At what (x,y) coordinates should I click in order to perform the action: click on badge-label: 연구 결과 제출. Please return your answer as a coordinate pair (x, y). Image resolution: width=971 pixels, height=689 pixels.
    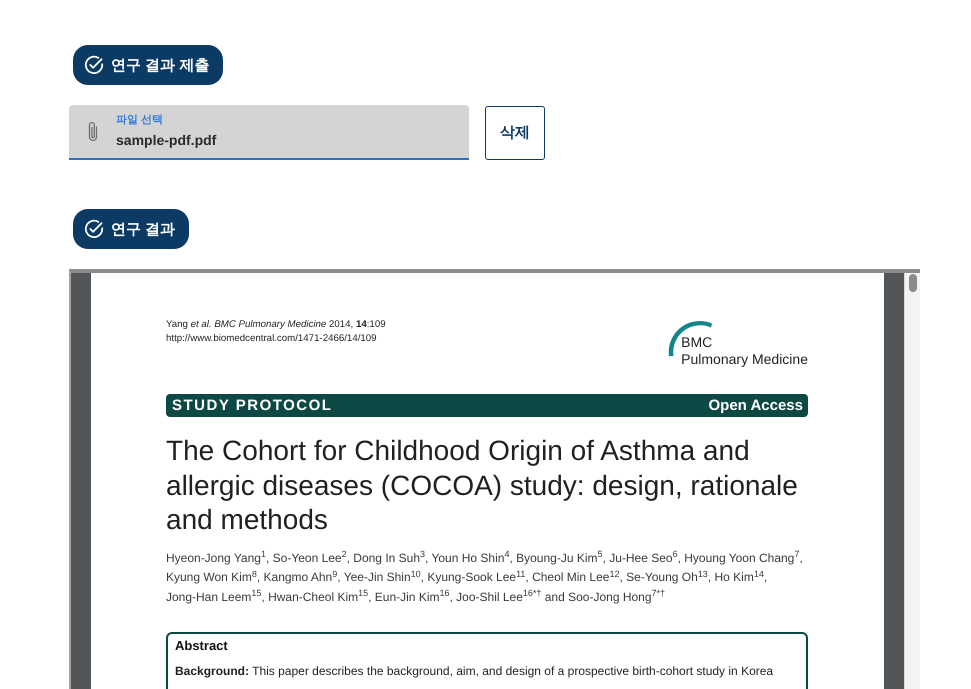
    Looking at the image, I should click on (160, 65).